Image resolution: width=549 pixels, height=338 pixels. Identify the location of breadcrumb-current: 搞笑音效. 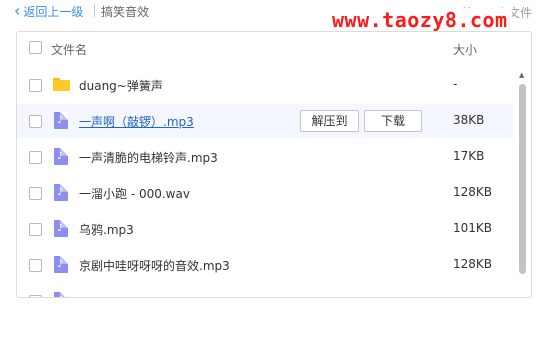
(125, 12).